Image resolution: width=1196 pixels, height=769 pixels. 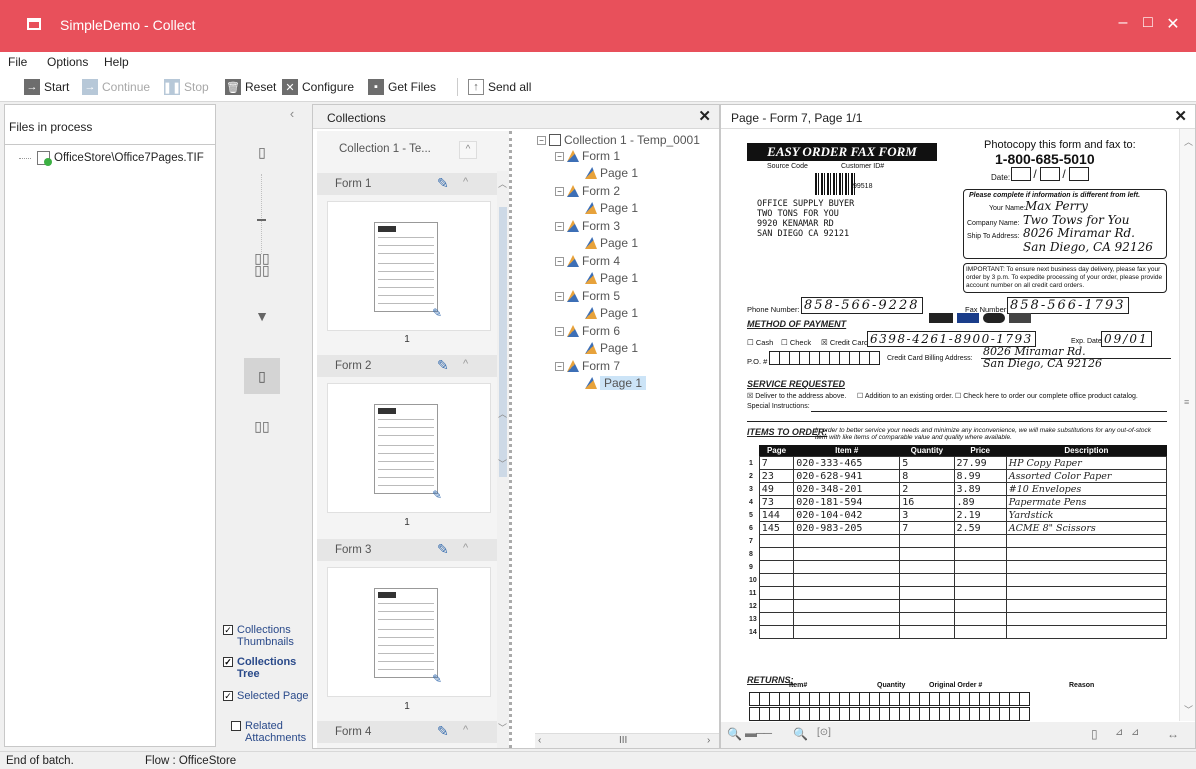 What do you see at coordinates (271, 732) in the screenshot?
I see `related-attachments-toggle: Related Attachments` at bounding box center [271, 732].